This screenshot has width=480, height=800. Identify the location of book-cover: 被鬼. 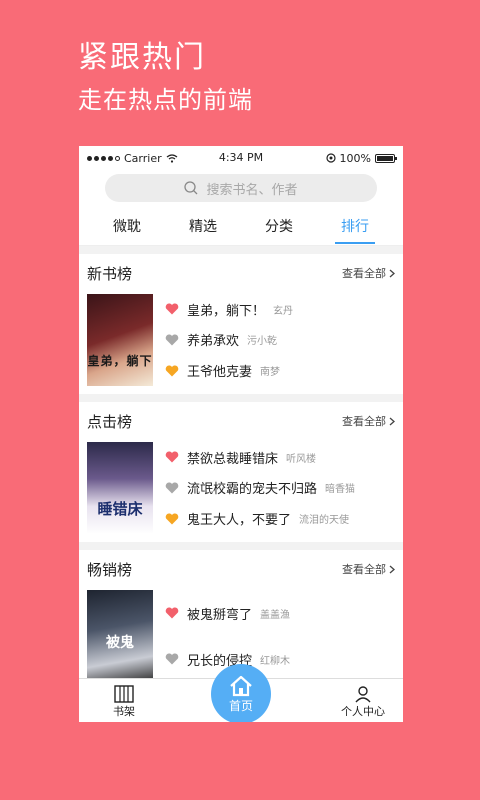
(120, 636).